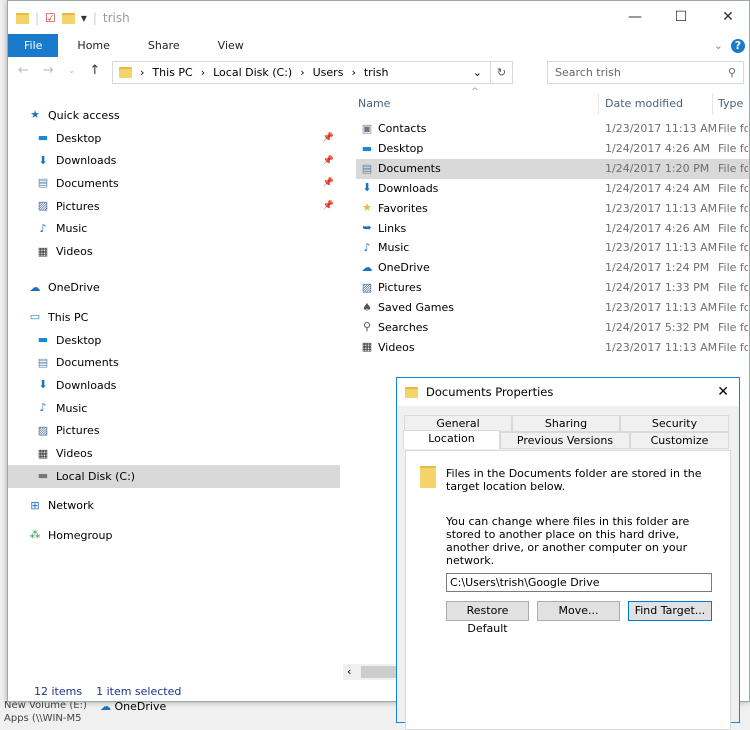 This screenshot has height=730, width=750. What do you see at coordinates (401, 149) in the screenshot?
I see `file-name: Desktop` at bounding box center [401, 149].